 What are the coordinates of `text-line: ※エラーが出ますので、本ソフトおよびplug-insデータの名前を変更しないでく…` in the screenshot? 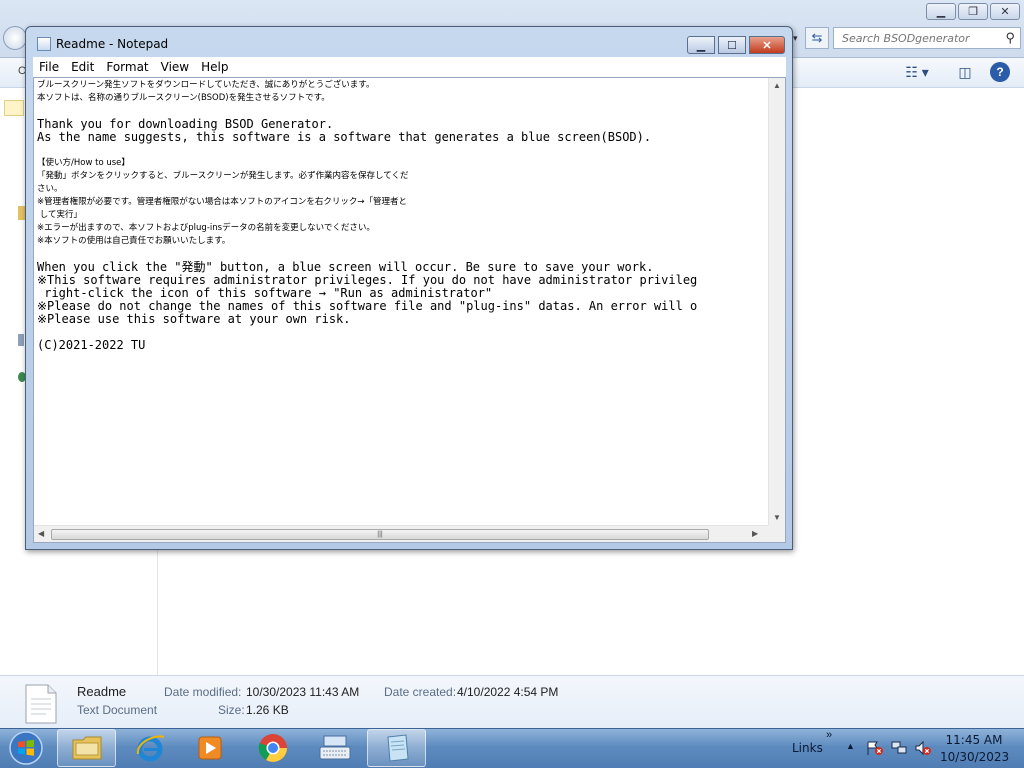 It's located at (402, 228).